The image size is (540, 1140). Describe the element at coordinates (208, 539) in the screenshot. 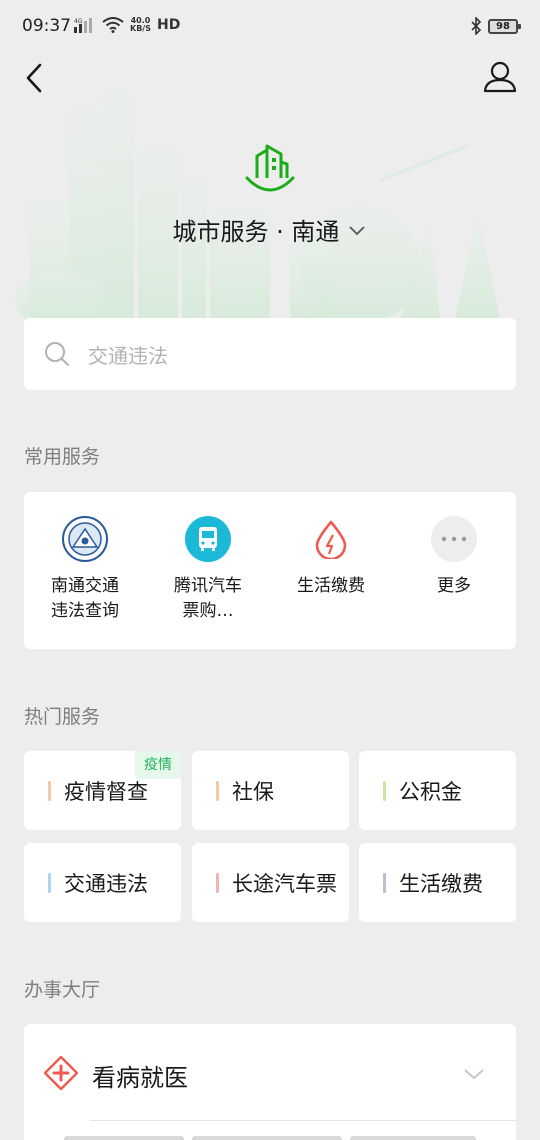

I see `bus-icon` at that location.